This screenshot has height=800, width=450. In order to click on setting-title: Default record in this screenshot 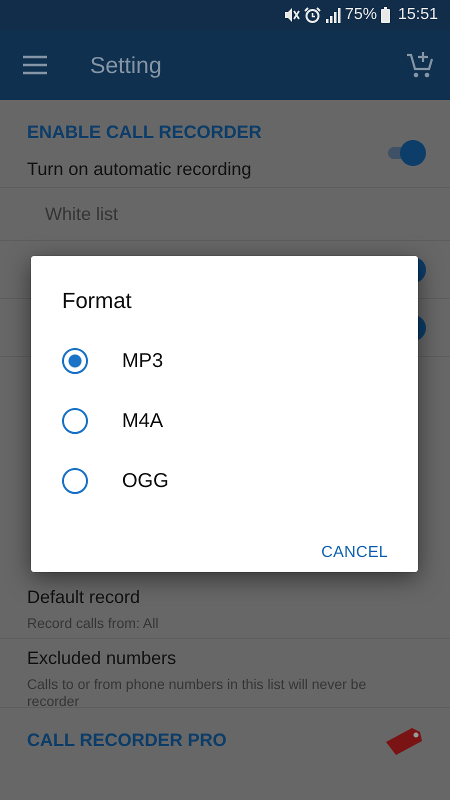, I will do `click(92, 597)`.